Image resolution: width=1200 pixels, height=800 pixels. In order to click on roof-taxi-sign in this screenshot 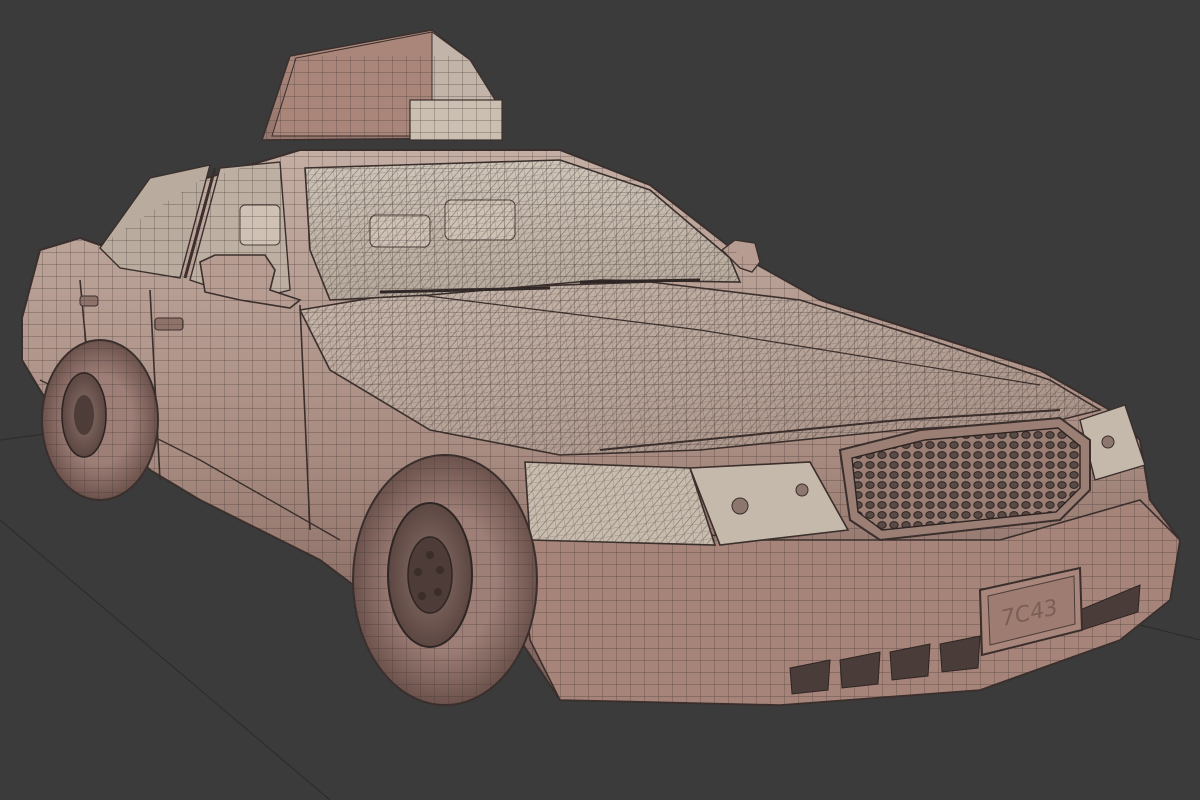, I will do `click(381, 87)`.